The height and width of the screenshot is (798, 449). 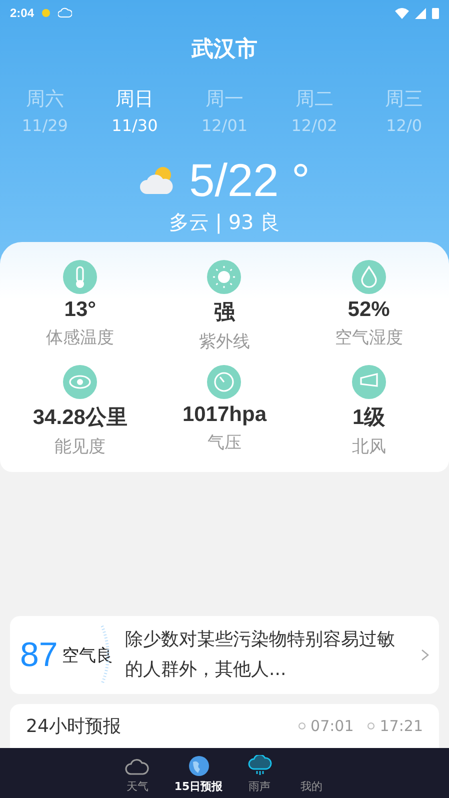 What do you see at coordinates (65, 13) in the screenshot?
I see `cloud-icon` at bounding box center [65, 13].